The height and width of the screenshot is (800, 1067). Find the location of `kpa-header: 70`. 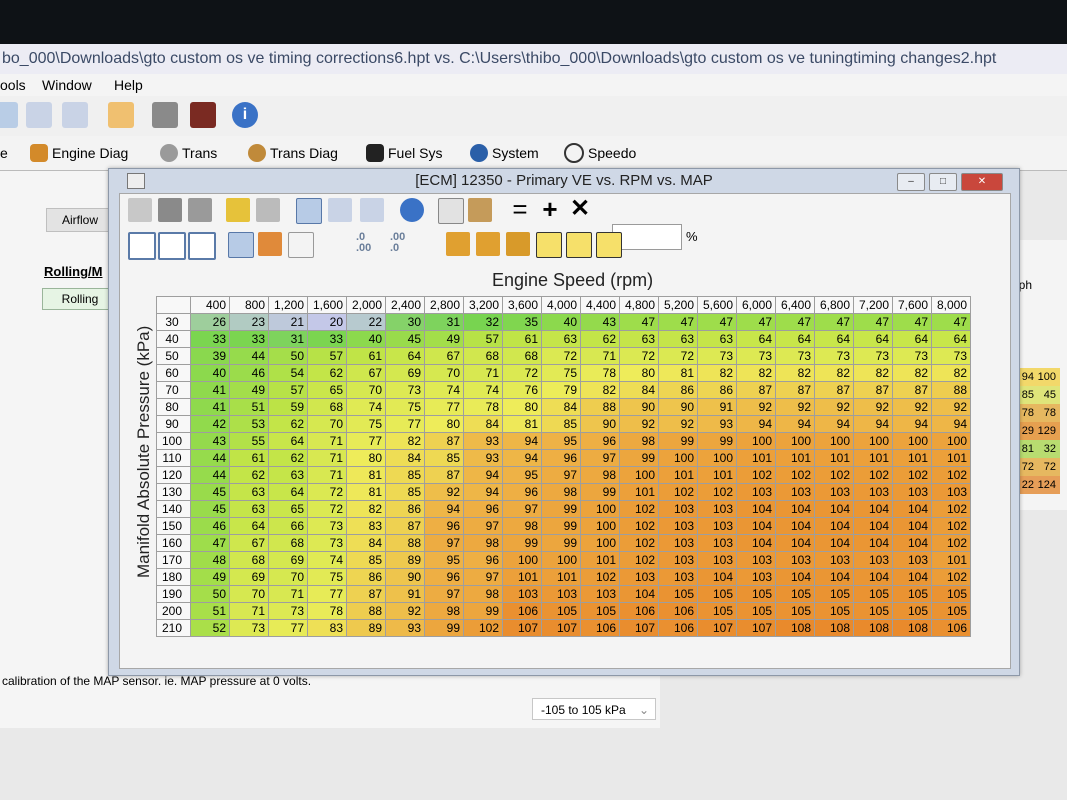

kpa-header: 70 is located at coordinates (173, 390).